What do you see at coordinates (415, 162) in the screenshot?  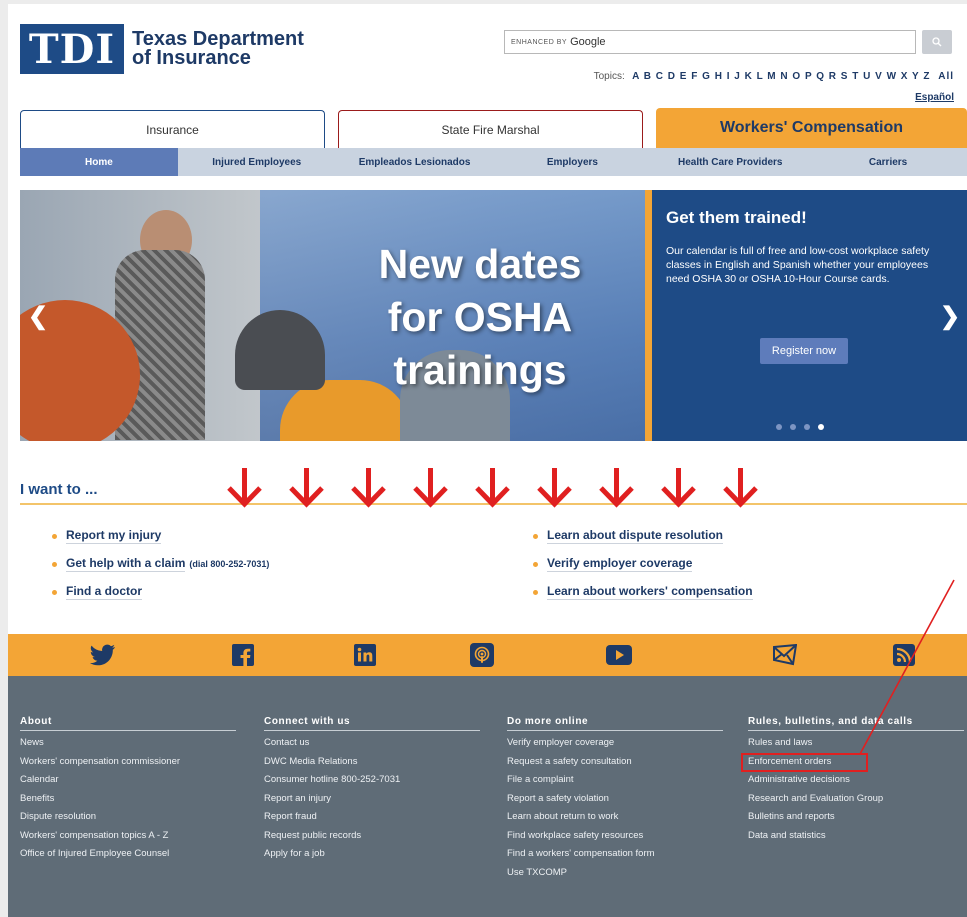 I see `subnav-empleados-lesionados: Empleados Lesionados` at bounding box center [415, 162].